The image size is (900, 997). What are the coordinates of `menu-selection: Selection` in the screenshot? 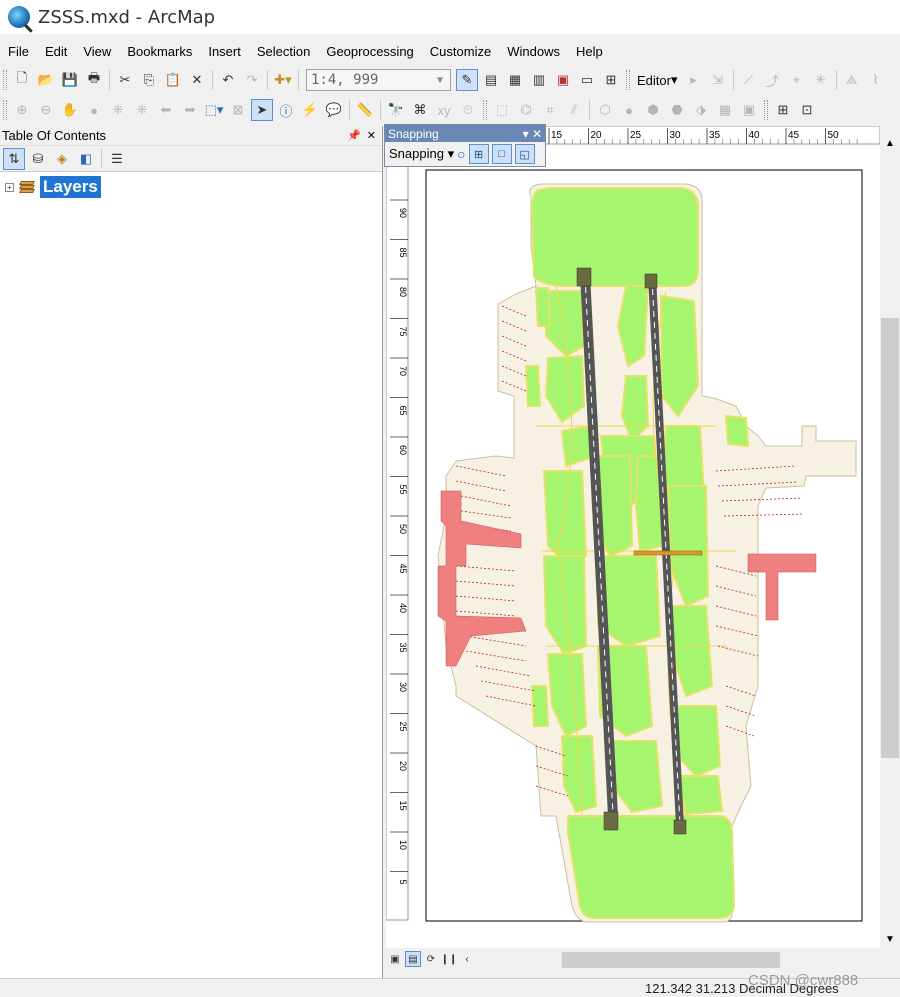 It's located at (283, 51).